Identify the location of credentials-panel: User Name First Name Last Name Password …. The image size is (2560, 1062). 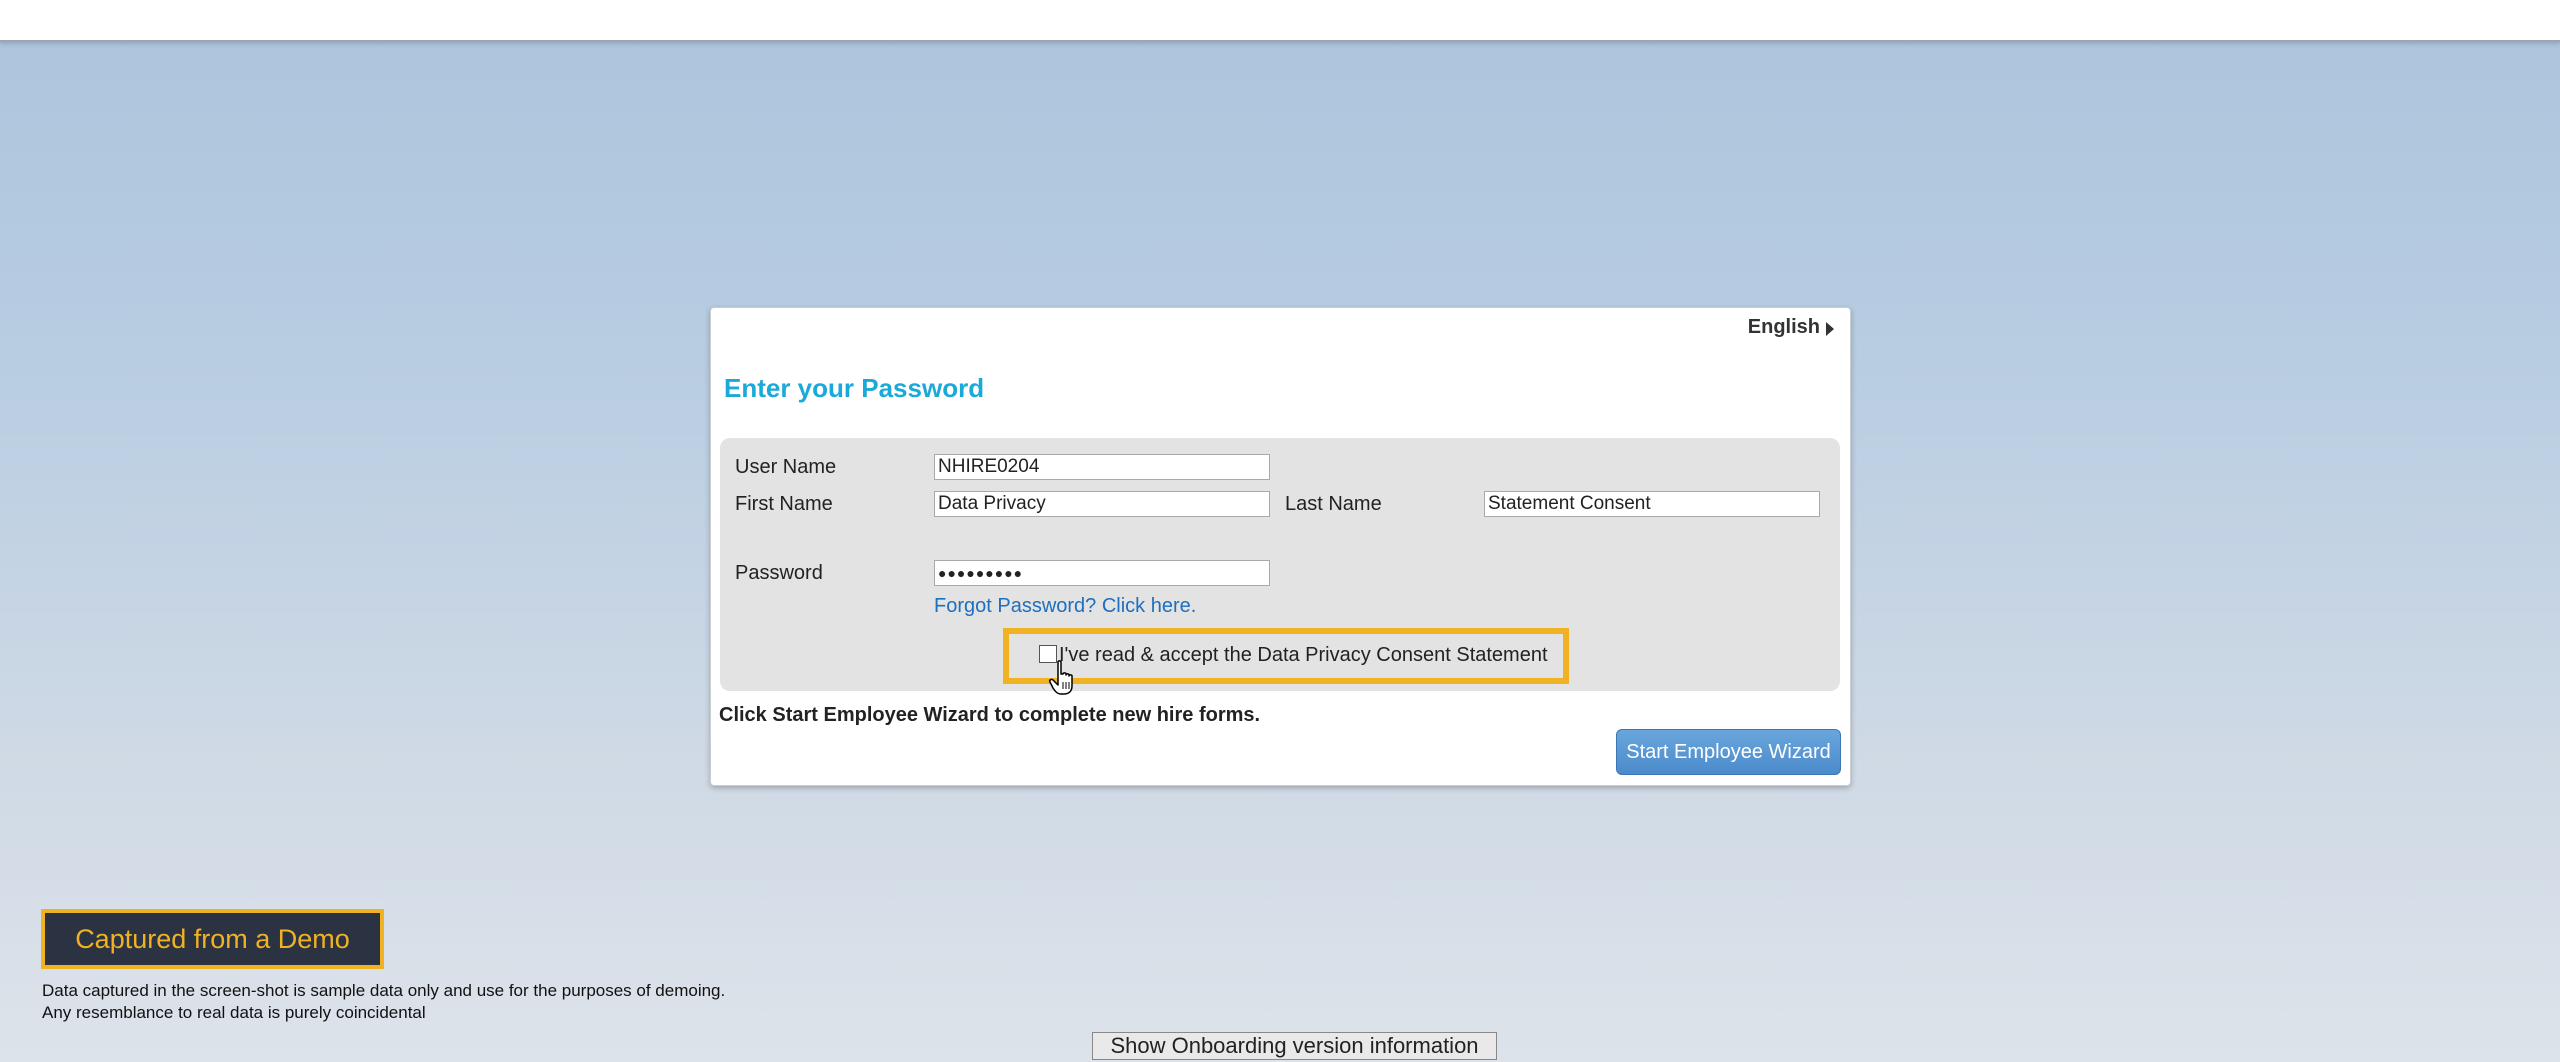
(1280, 566).